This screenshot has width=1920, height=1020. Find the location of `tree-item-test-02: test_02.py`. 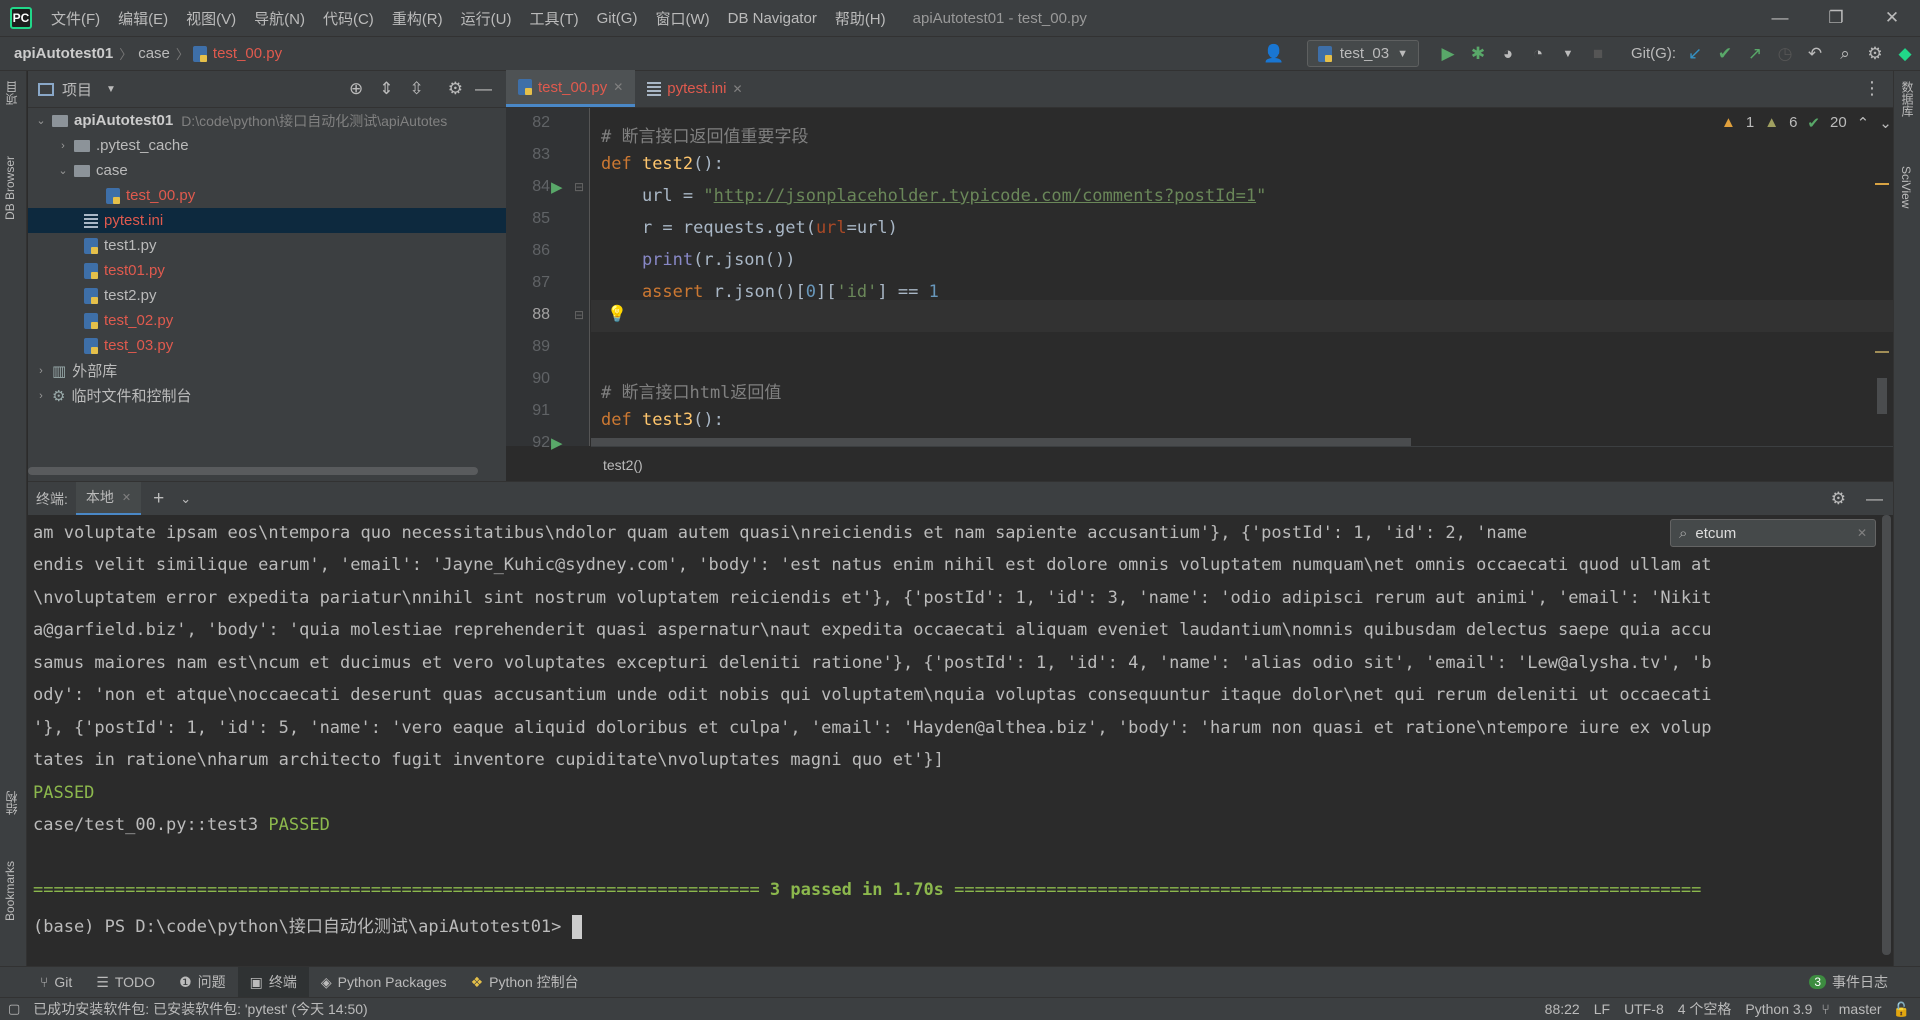

tree-item-test-02: test_02.py is located at coordinates (267, 320).